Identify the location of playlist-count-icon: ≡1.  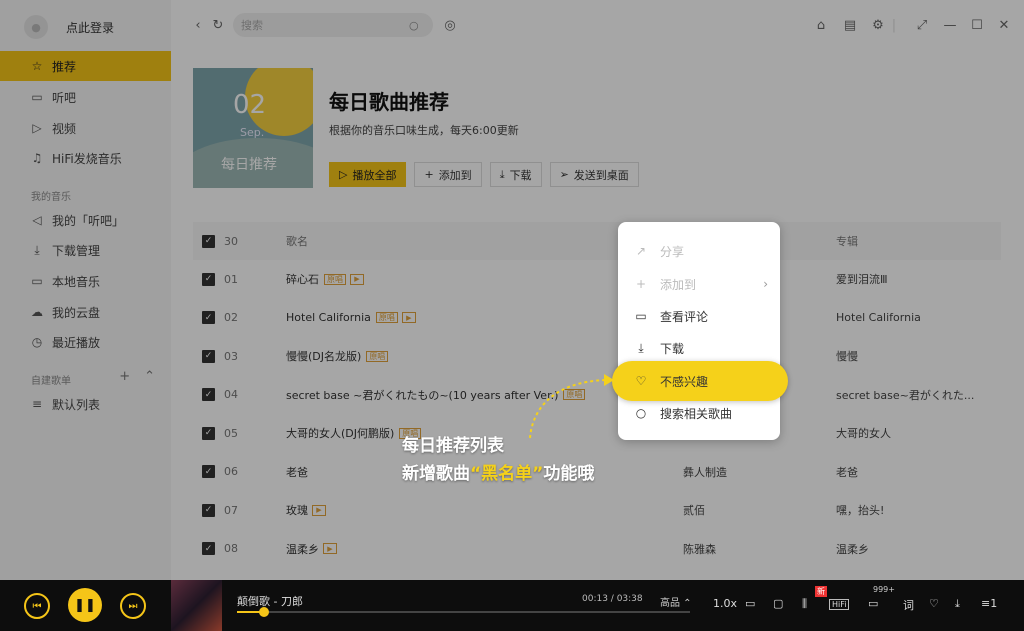
(989, 603).